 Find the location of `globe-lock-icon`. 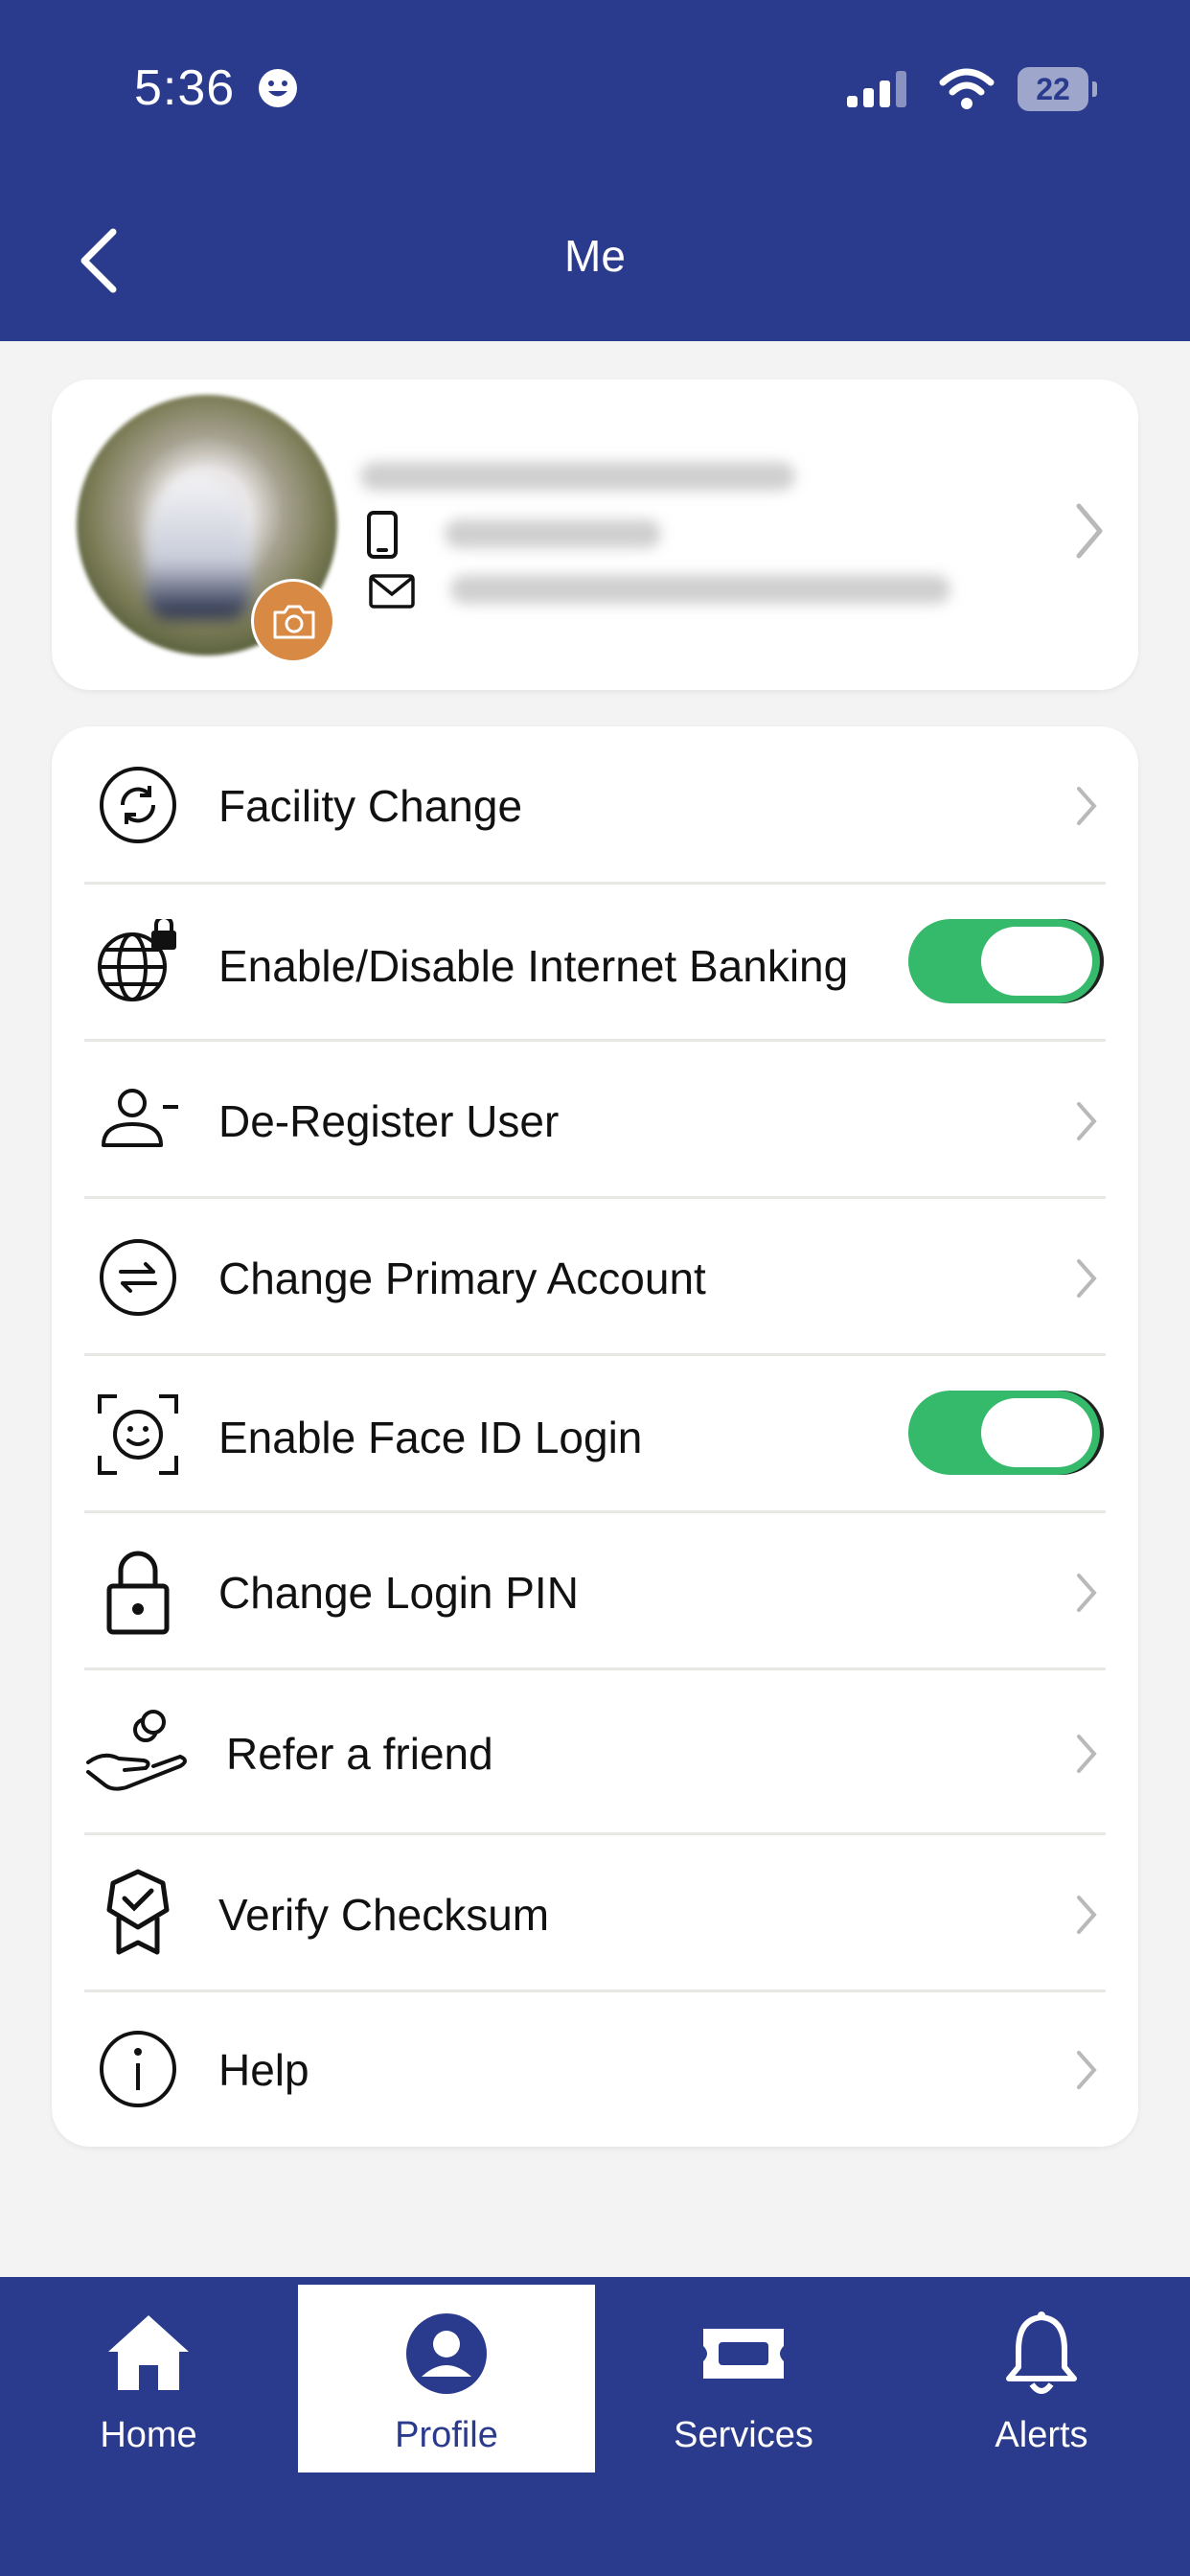

globe-lock-icon is located at coordinates (137, 960).